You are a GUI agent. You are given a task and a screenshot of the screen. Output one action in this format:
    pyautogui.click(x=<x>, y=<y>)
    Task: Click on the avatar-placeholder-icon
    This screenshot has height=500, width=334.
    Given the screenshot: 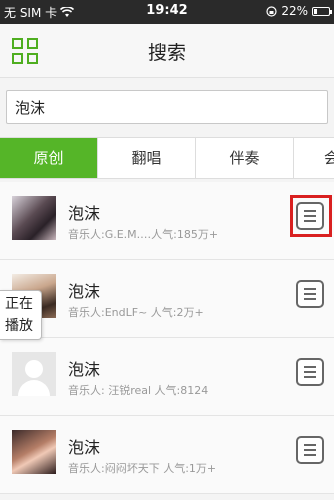 What is the action you would take?
    pyautogui.click(x=34, y=374)
    